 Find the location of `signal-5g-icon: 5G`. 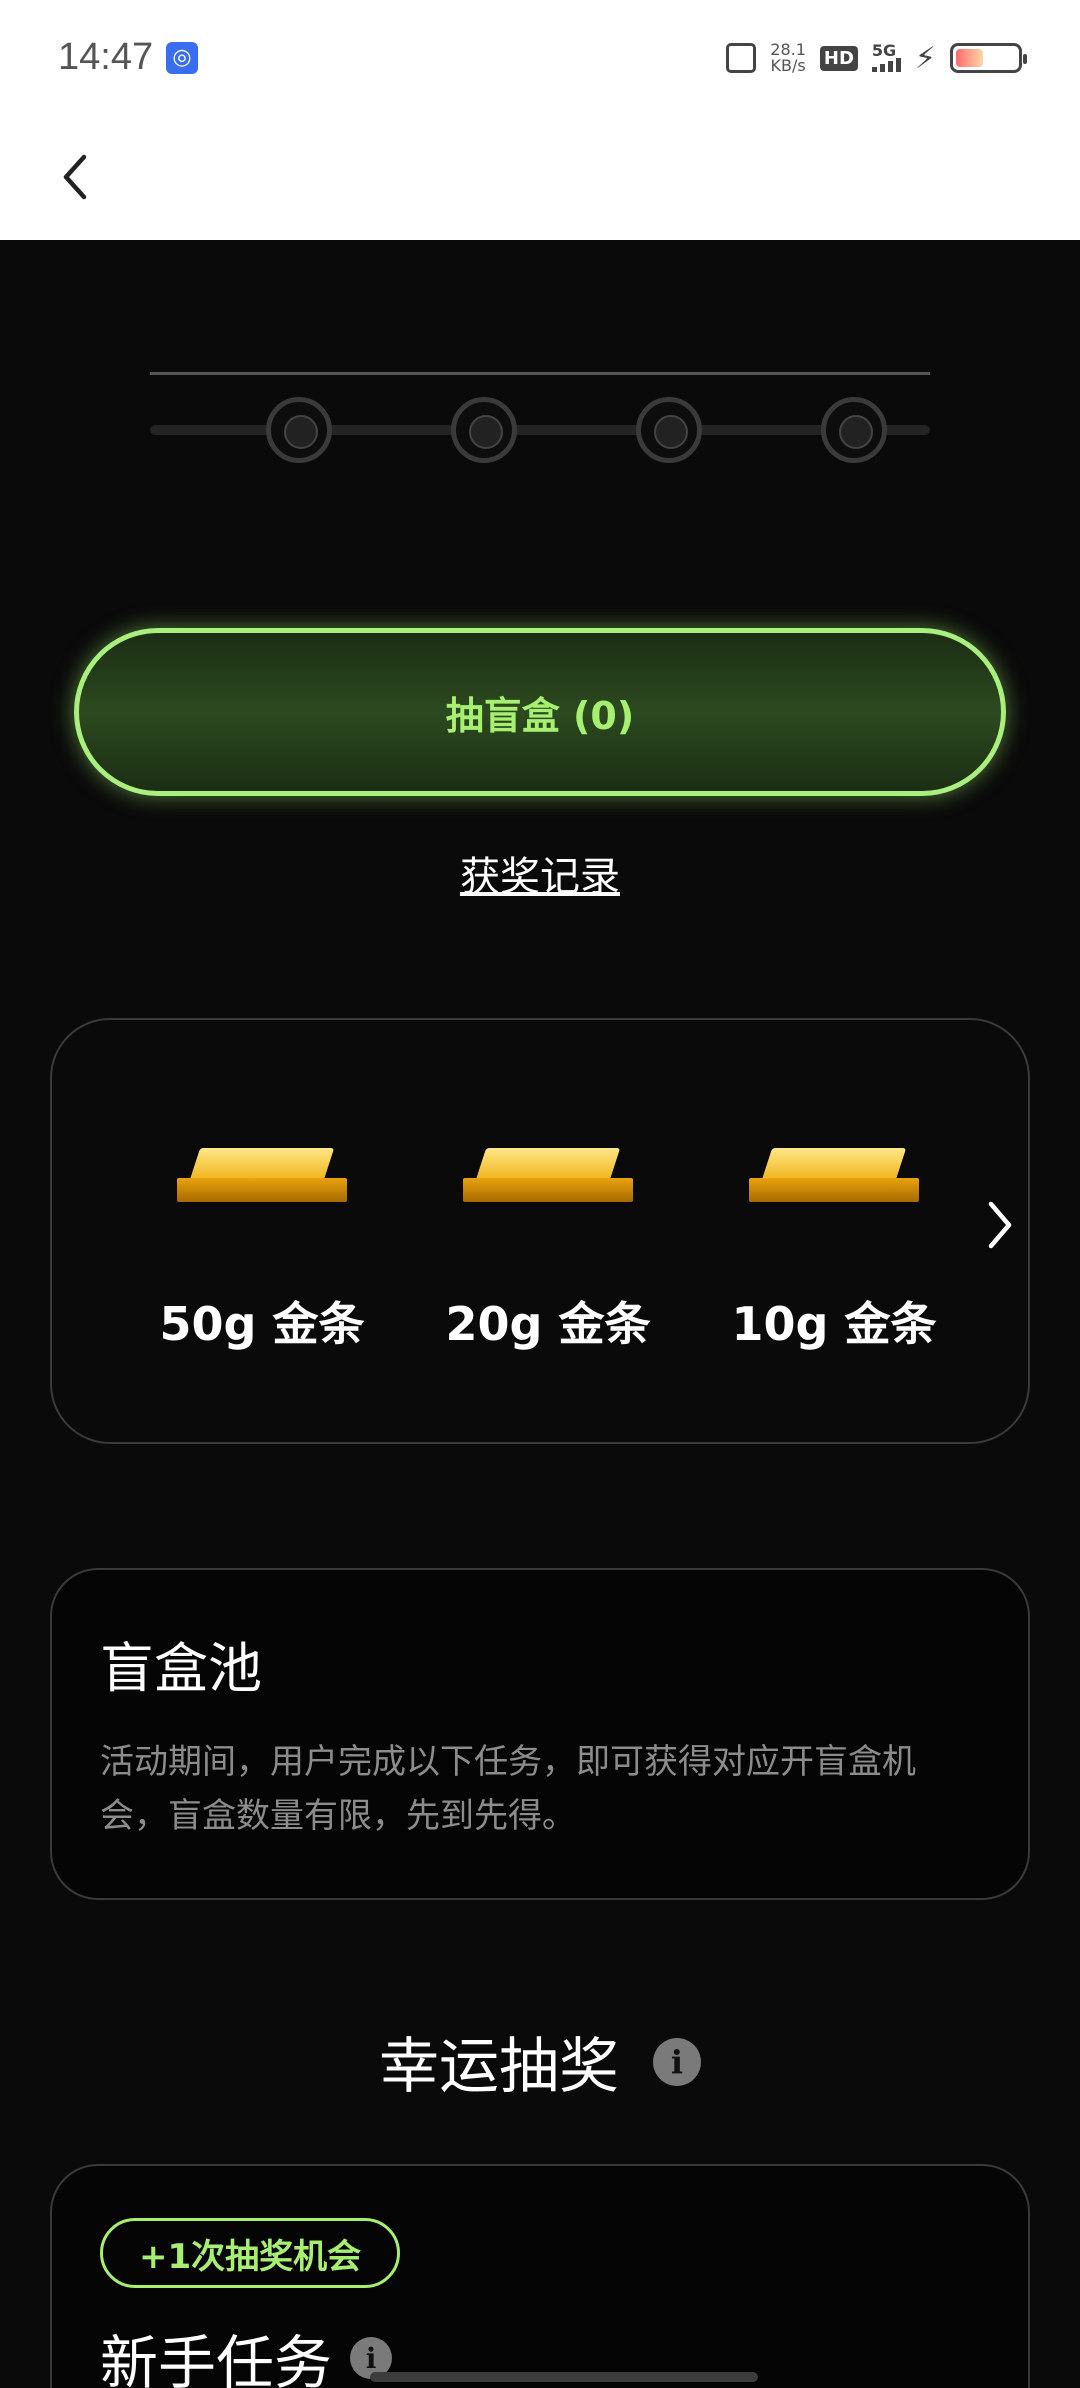

signal-5g-icon: 5G is located at coordinates (886, 56).